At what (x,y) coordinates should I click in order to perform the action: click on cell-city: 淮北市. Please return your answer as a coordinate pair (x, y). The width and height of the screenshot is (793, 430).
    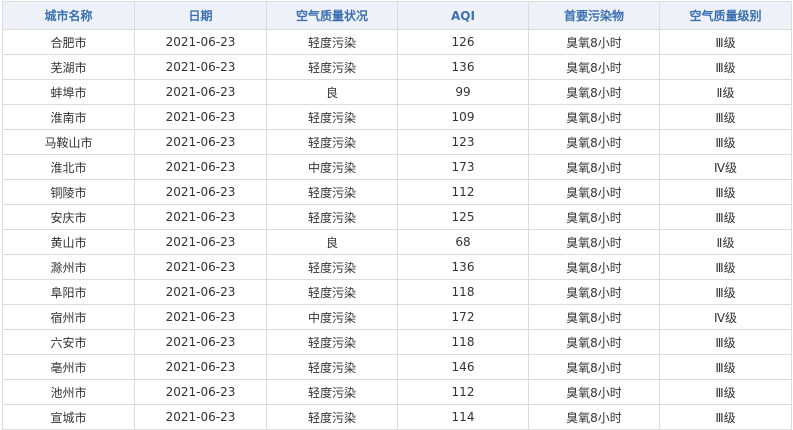
    Looking at the image, I should click on (68, 167).